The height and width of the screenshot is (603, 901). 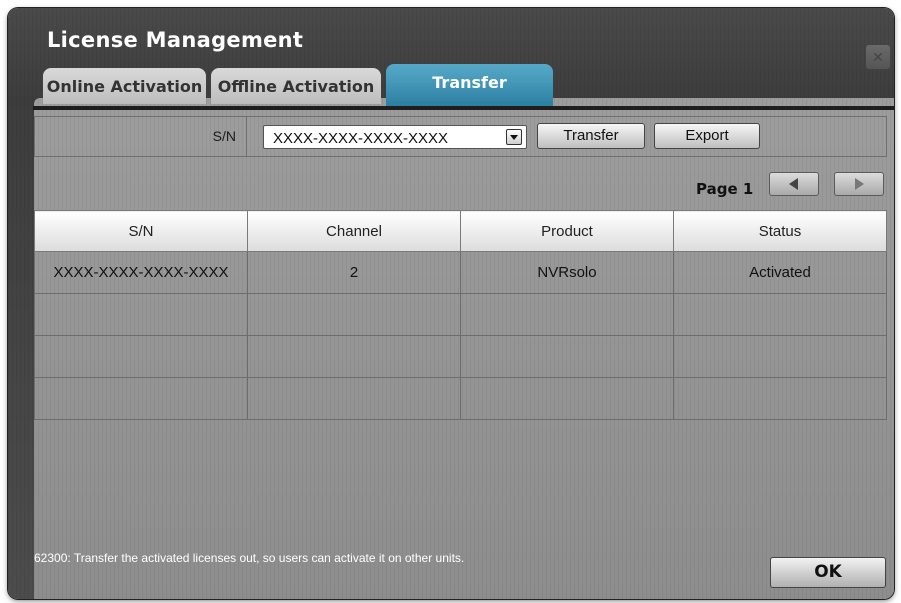 I want to click on cell-product: NVRsolo, so click(x=567, y=272).